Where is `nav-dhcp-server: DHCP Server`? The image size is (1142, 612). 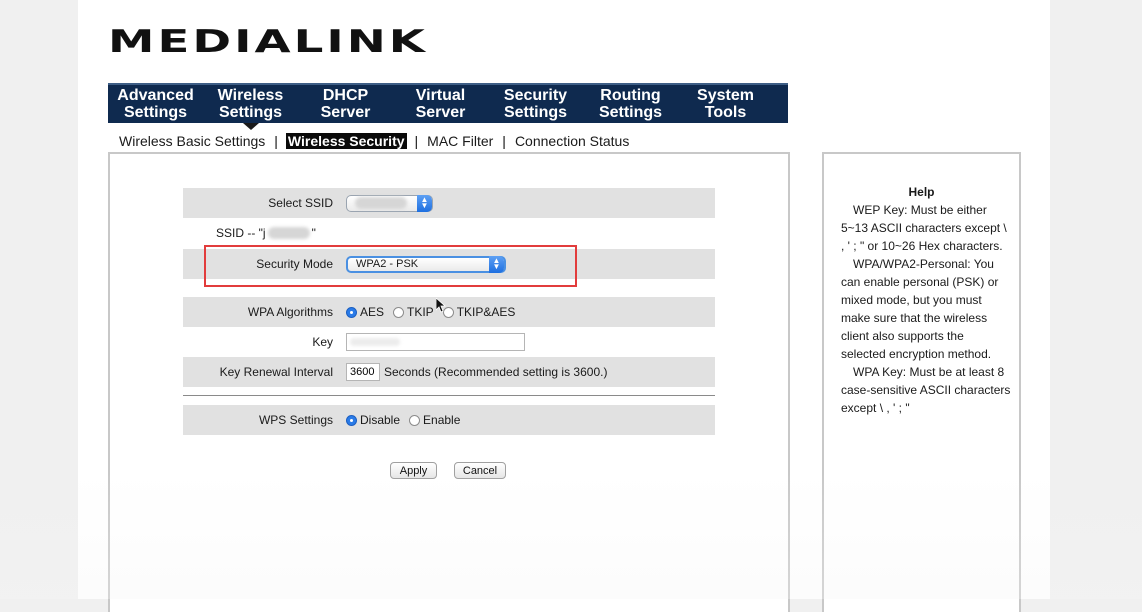 nav-dhcp-server: DHCP Server is located at coordinates (345, 104).